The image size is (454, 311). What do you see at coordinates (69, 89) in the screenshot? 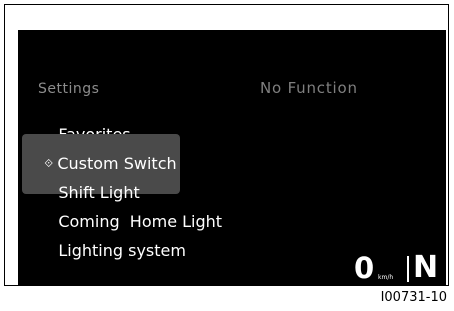
I see `menu-header: Settings` at bounding box center [69, 89].